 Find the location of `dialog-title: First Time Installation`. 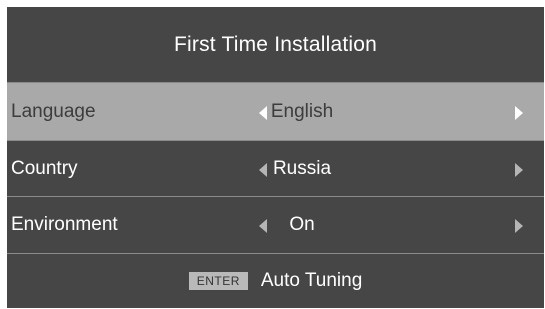

dialog-title: First Time Installation is located at coordinates (275, 44).